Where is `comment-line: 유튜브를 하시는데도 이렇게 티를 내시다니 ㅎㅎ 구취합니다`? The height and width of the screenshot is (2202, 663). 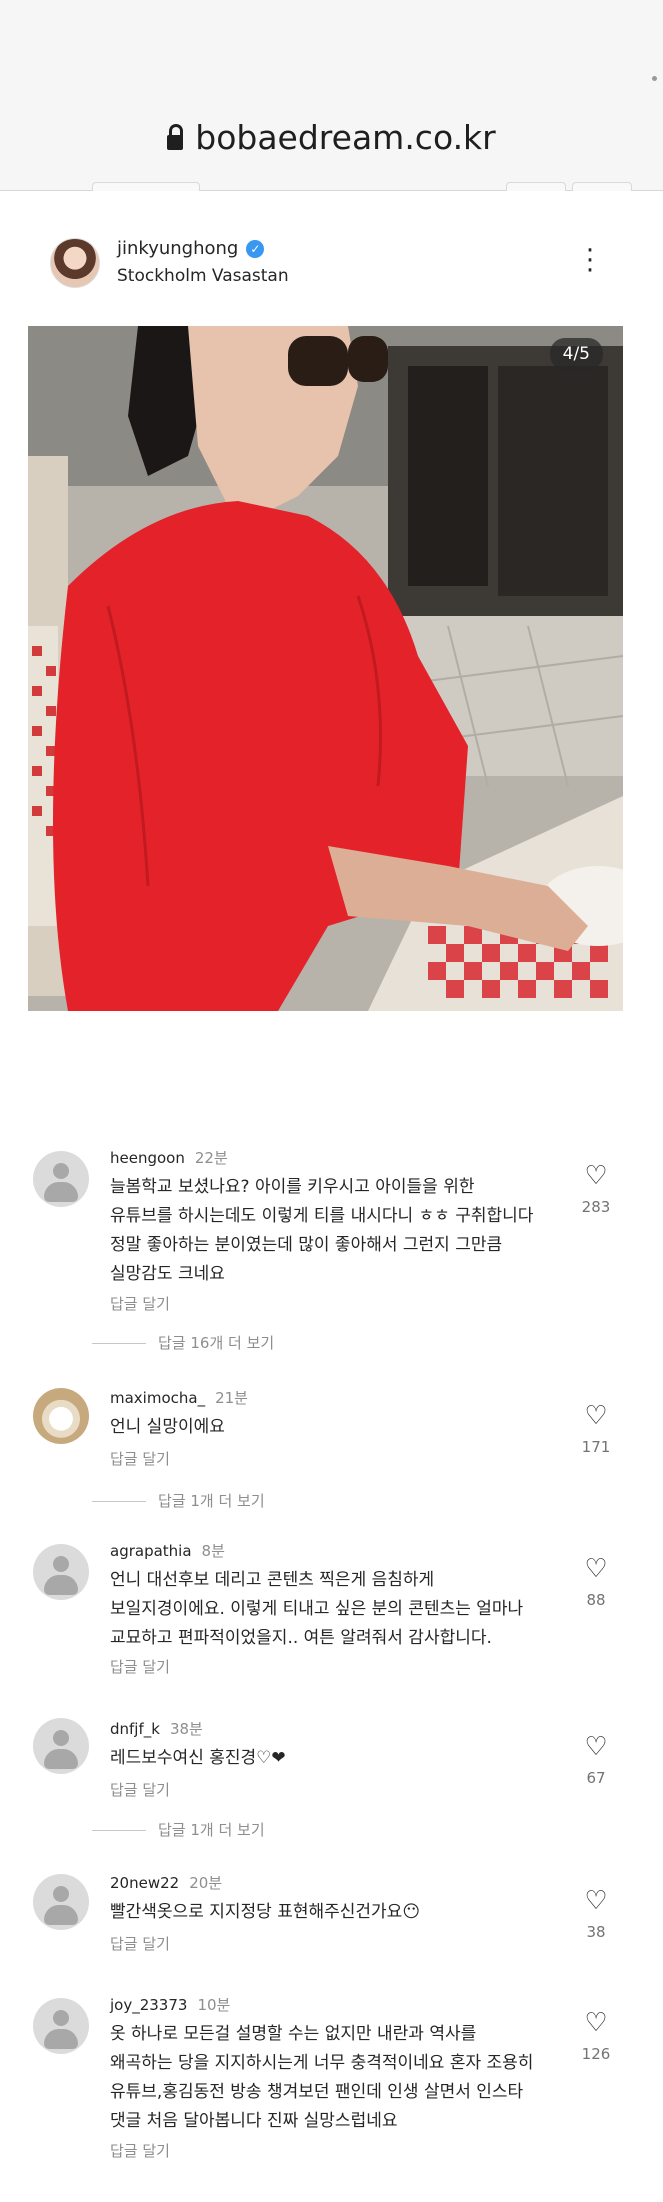 comment-line: 유튜브를 하시는데도 이렇게 티를 내시다니 ㅎㅎ 구취합니다 is located at coordinates (322, 1216).